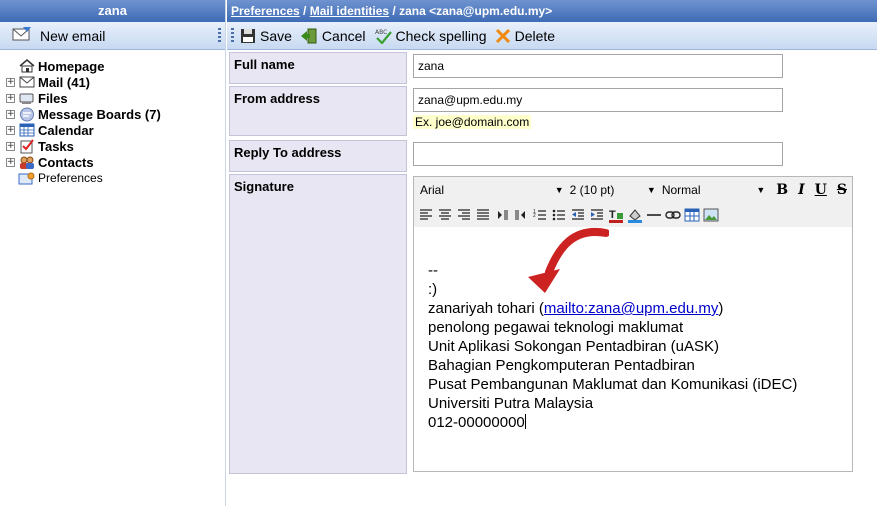 The width and height of the screenshot is (877, 506). I want to click on font-size-select: 2 (10 pt) ▼, so click(613, 190).